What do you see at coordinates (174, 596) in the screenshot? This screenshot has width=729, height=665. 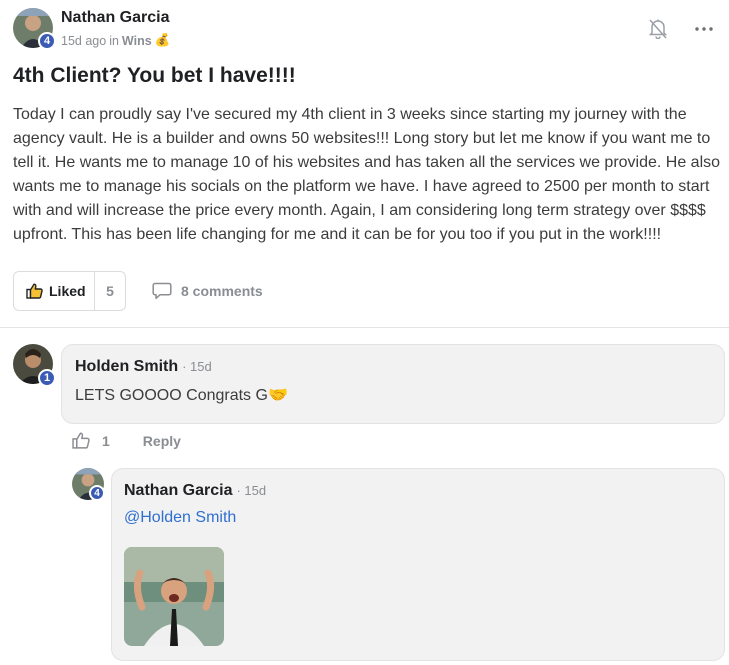 I see `reply-gif-image` at bounding box center [174, 596].